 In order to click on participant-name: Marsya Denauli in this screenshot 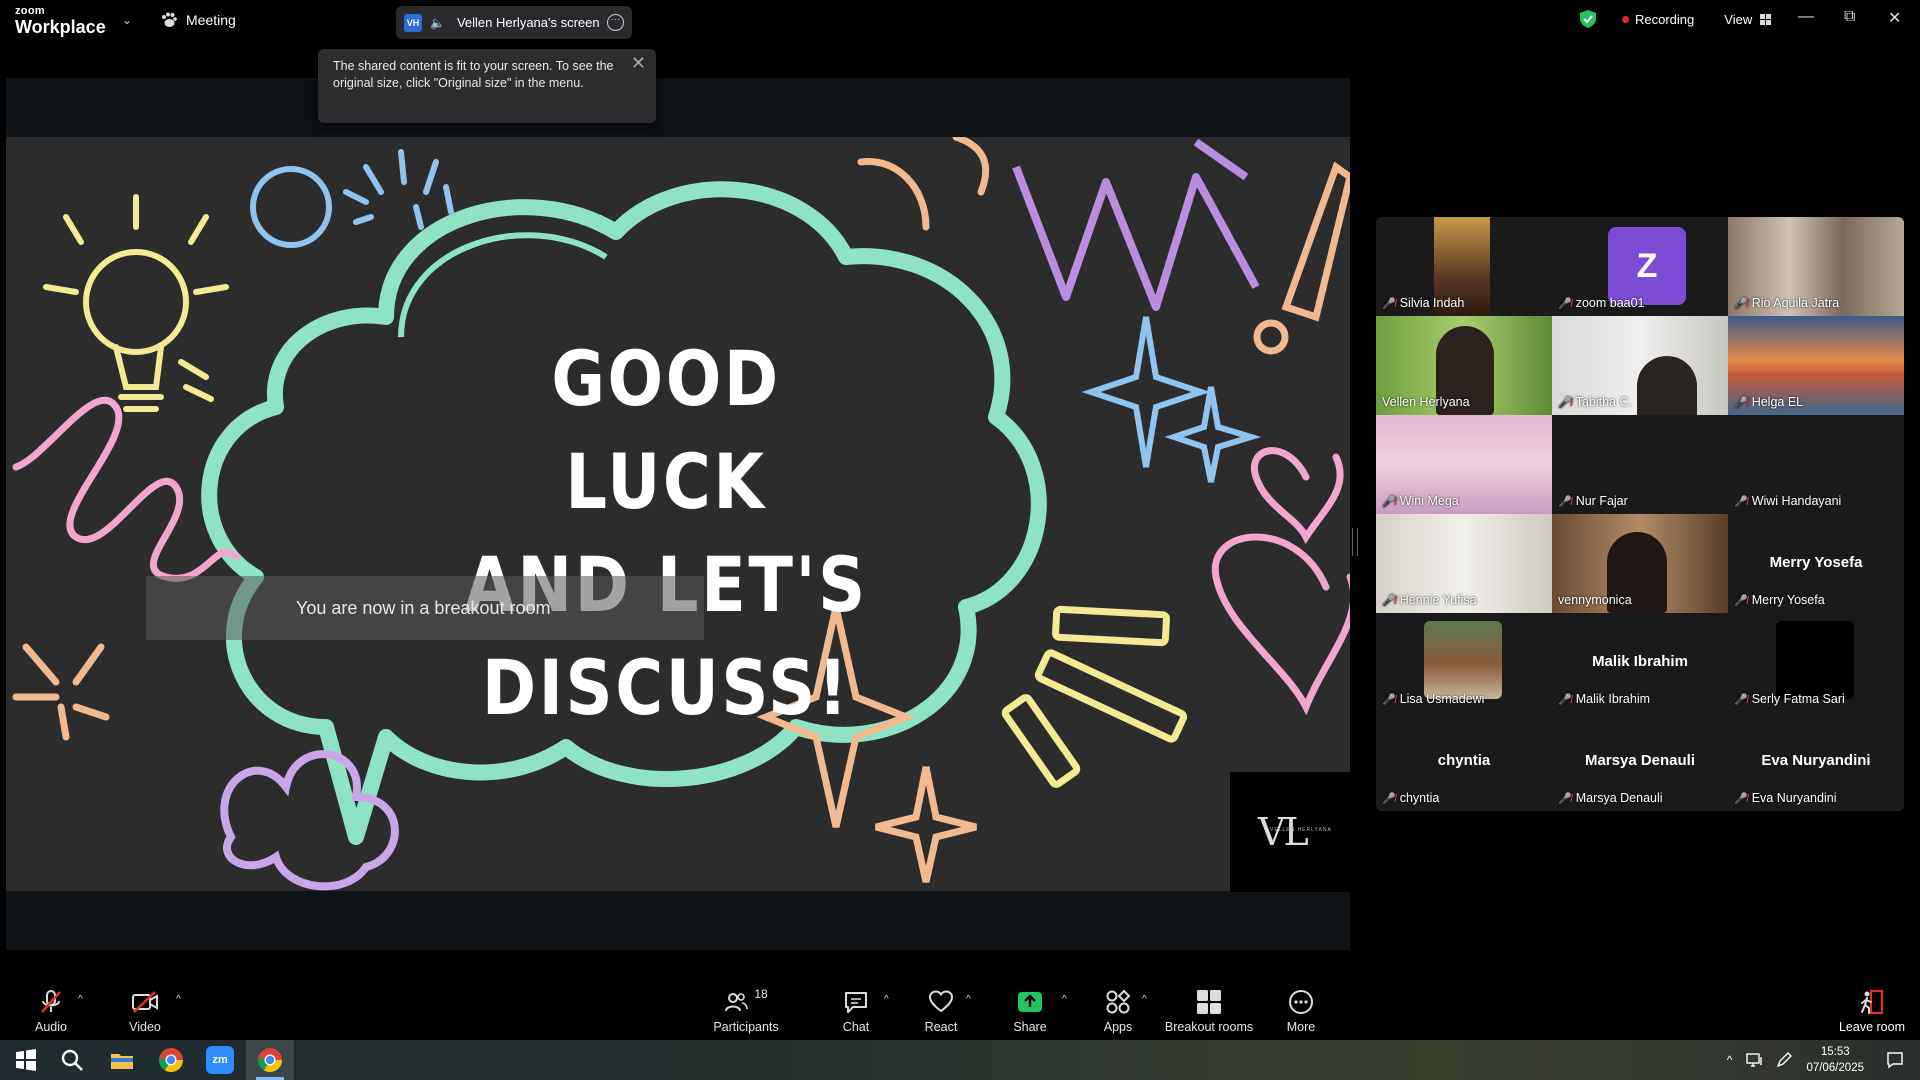, I will do `click(1619, 798)`.